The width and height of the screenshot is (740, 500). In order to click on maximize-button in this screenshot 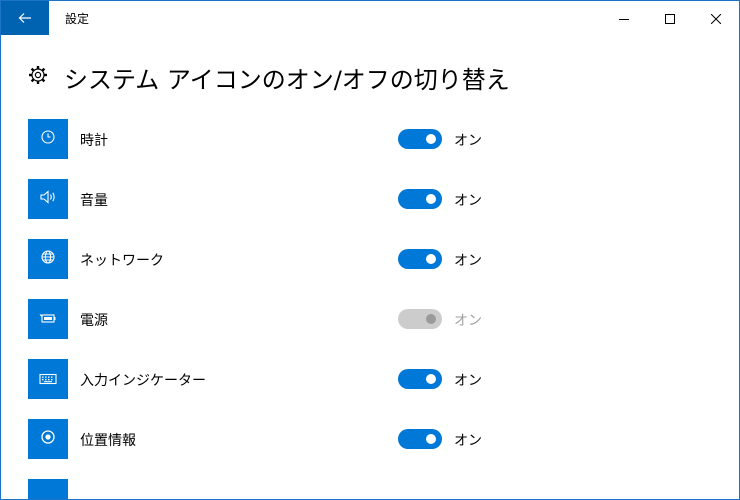, I will do `click(670, 18)`.